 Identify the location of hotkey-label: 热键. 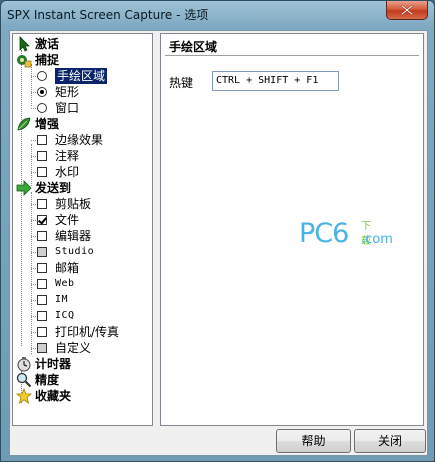
(181, 83).